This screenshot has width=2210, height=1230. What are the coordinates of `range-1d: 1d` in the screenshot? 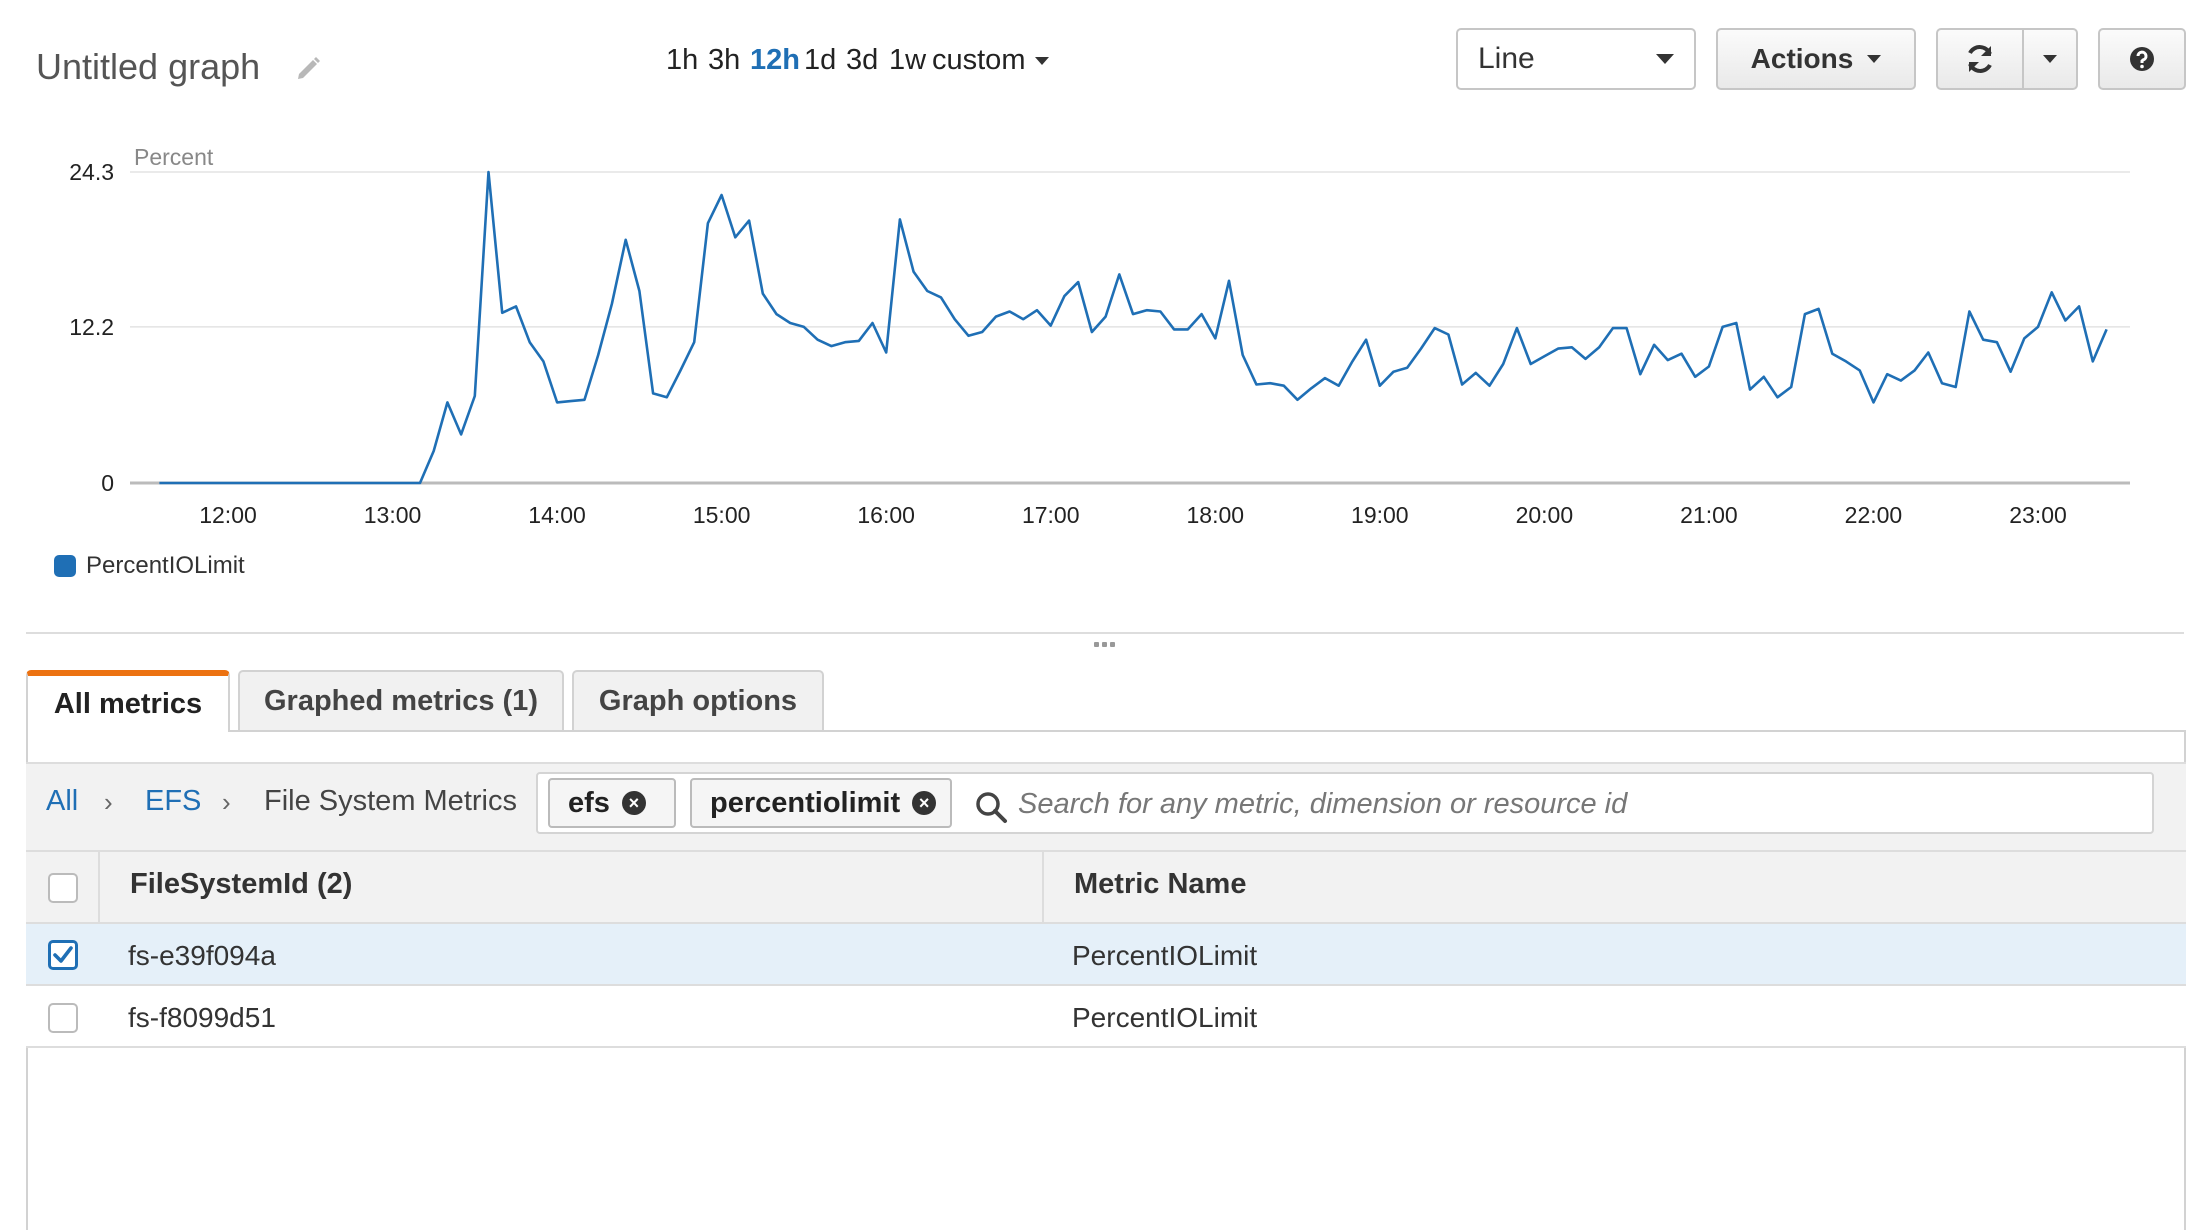 It's located at (820, 60).